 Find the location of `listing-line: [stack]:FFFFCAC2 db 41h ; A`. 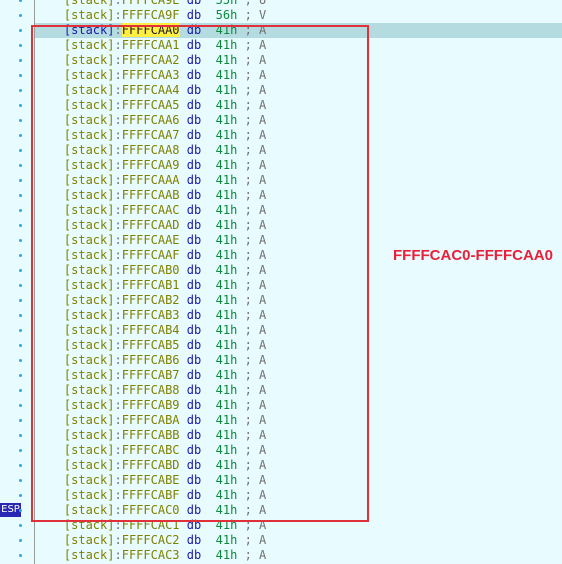

listing-line: [stack]:FFFFCAC2 db 41h ; A is located at coordinates (298, 540).